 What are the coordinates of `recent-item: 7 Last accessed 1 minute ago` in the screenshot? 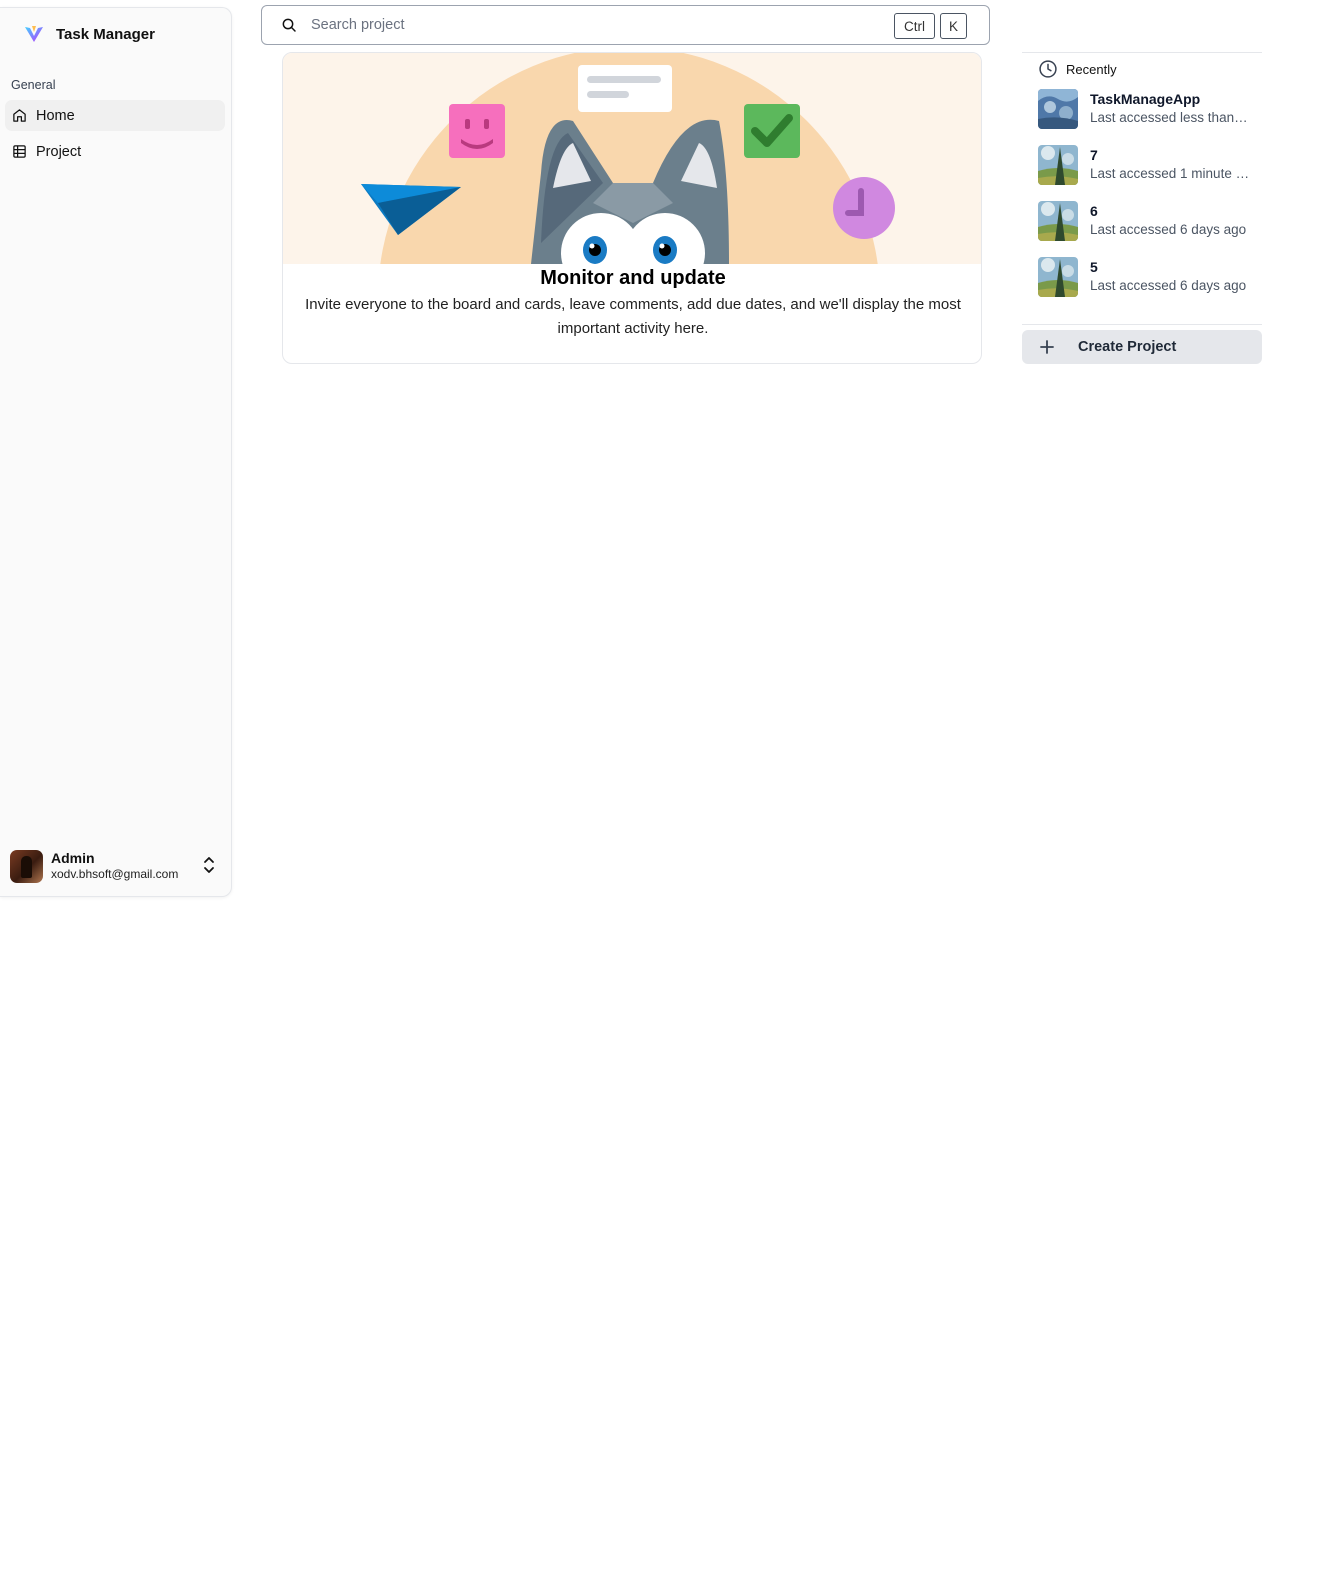 It's located at (1149, 166).